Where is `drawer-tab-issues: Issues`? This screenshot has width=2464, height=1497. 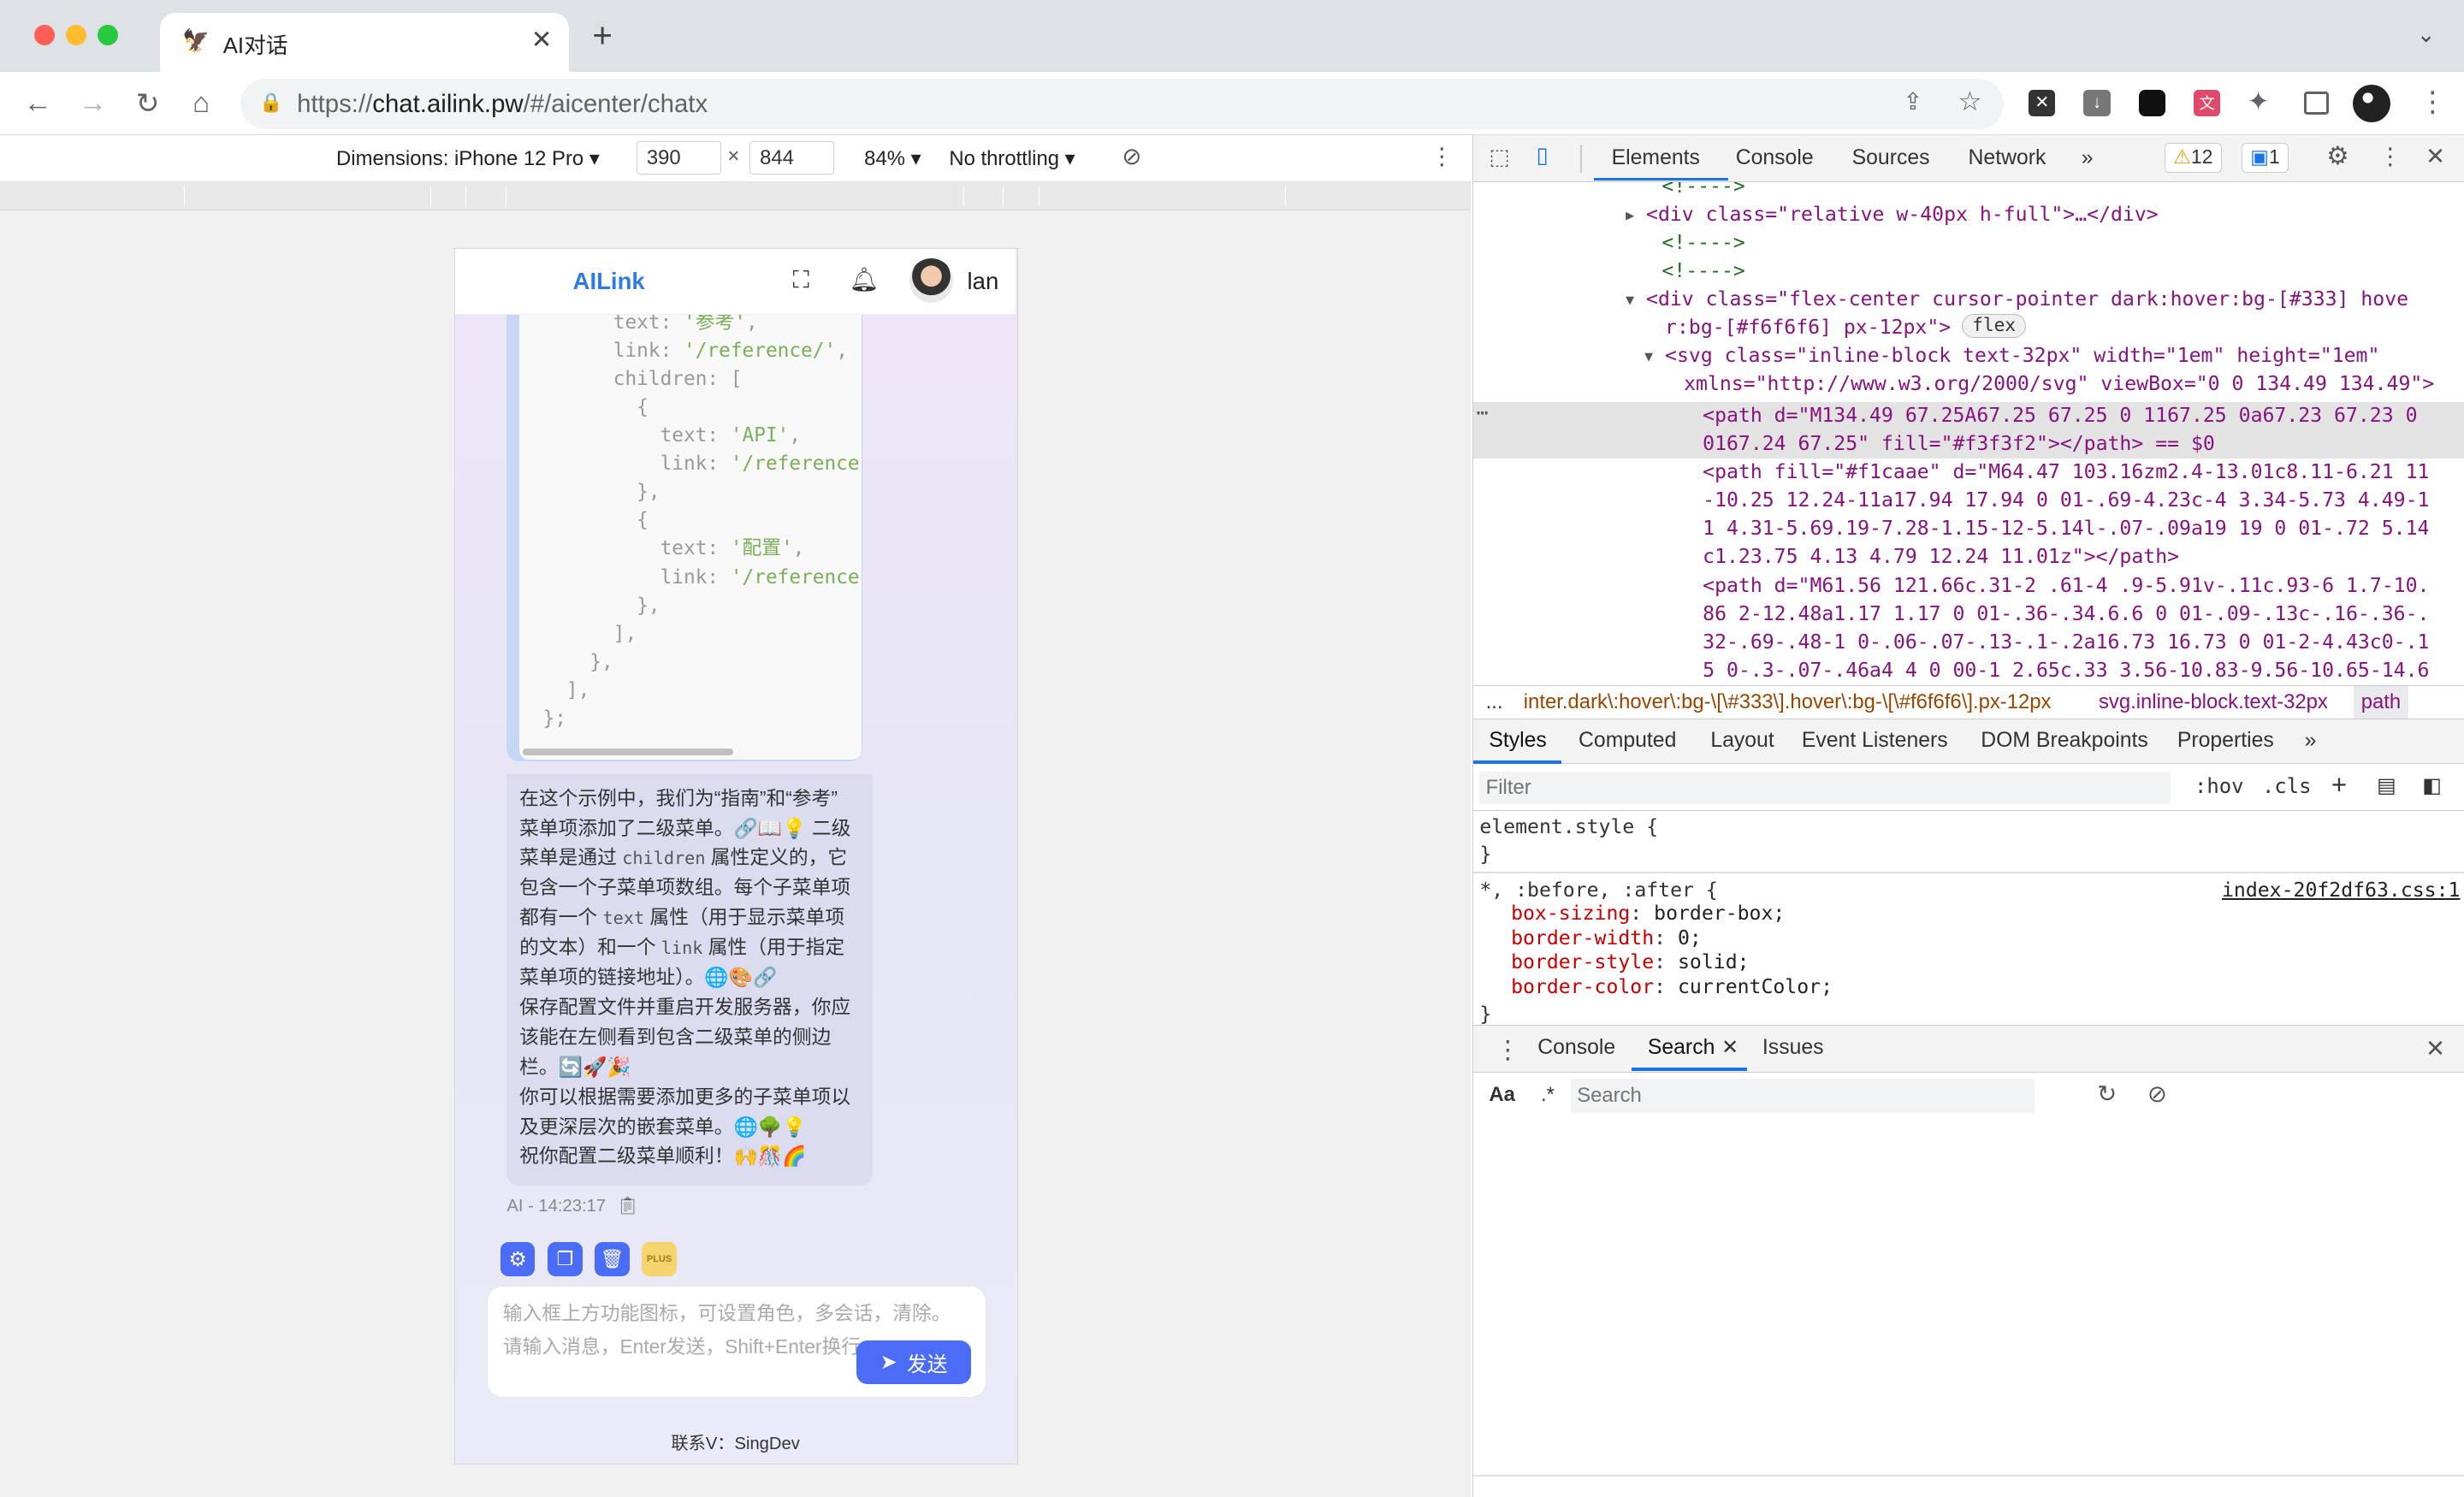 drawer-tab-issues: Issues is located at coordinates (1793, 1048).